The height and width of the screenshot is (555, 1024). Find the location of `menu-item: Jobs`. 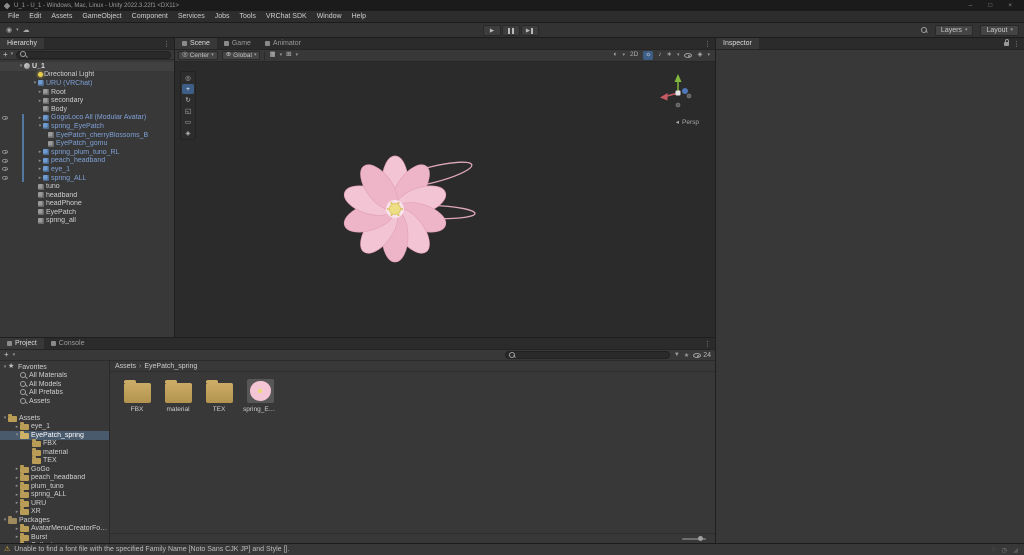

menu-item: Jobs is located at coordinates (222, 16).